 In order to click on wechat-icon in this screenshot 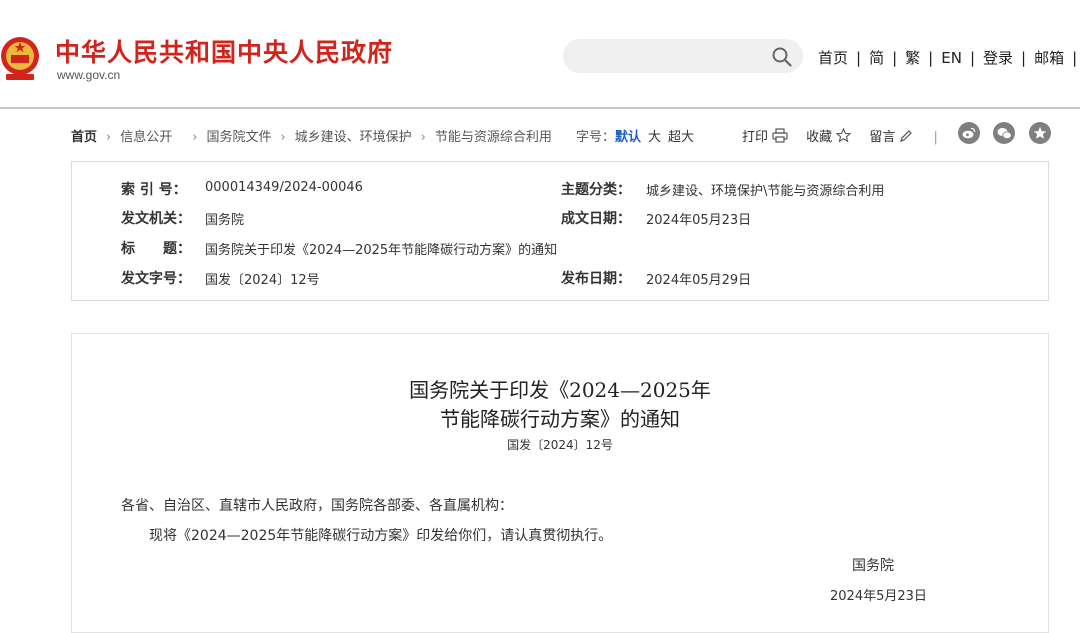, I will do `click(1004, 133)`.